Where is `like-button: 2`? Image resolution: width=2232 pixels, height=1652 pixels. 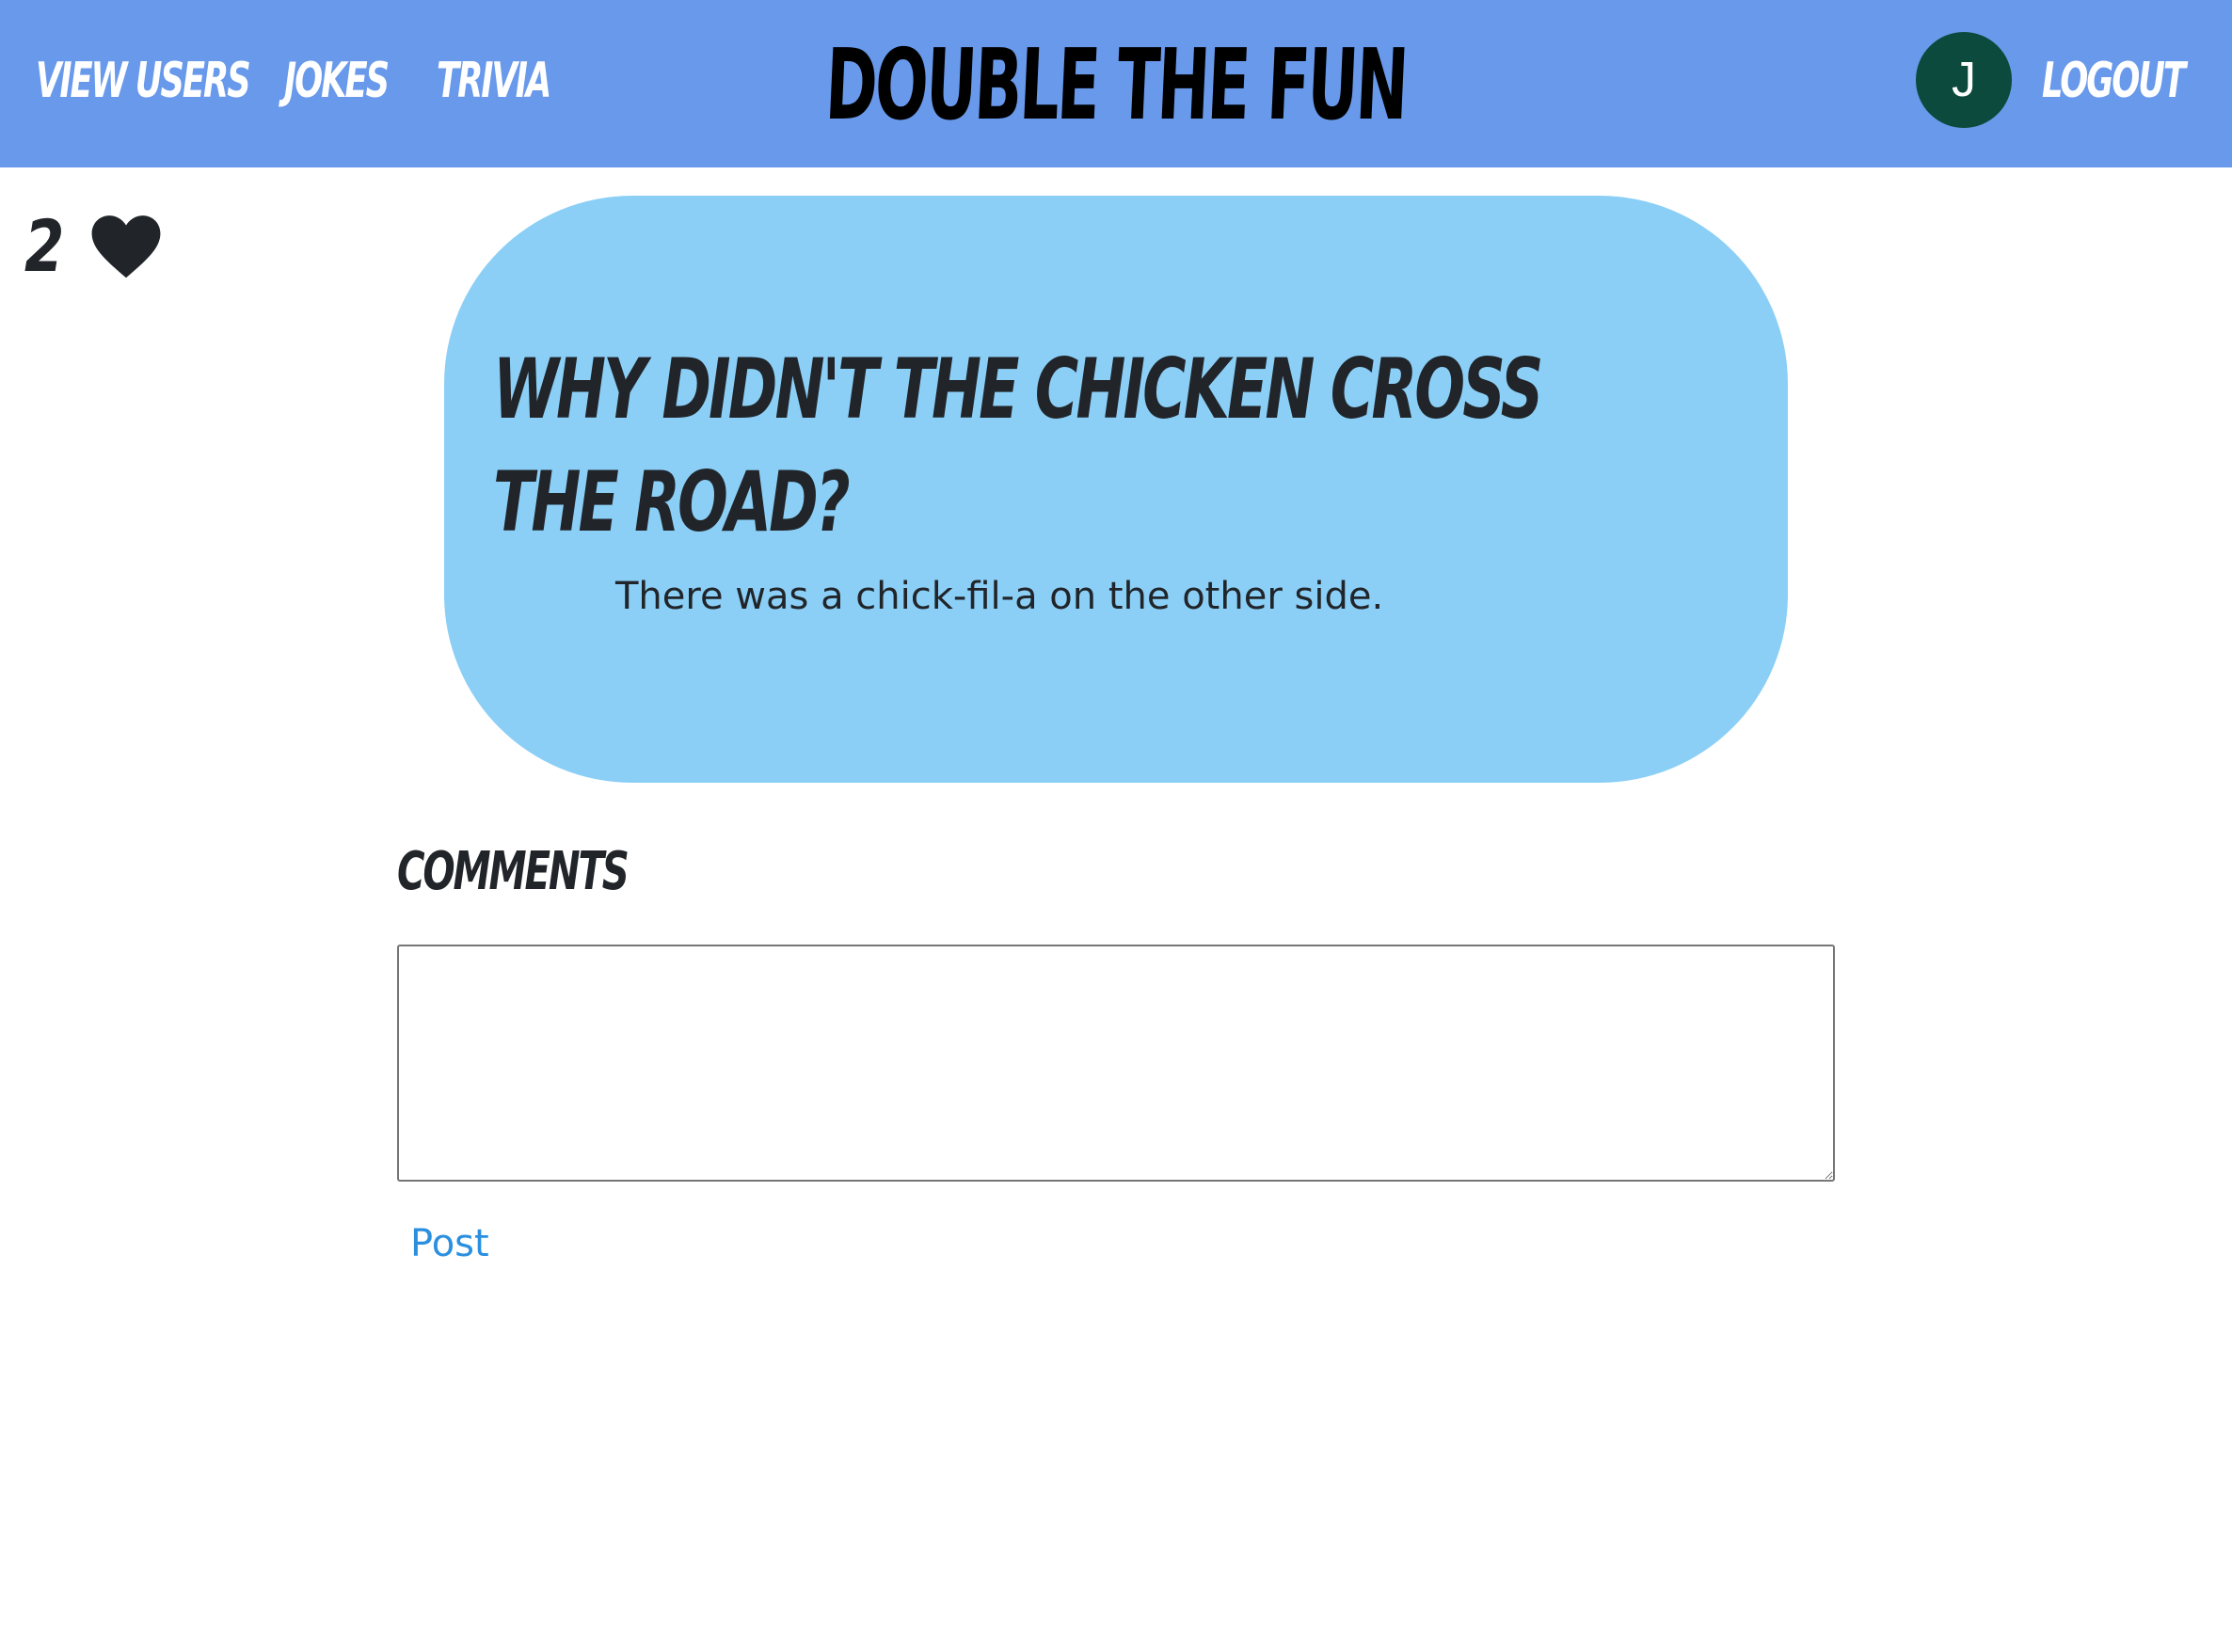
like-button: 2 is located at coordinates (93, 246).